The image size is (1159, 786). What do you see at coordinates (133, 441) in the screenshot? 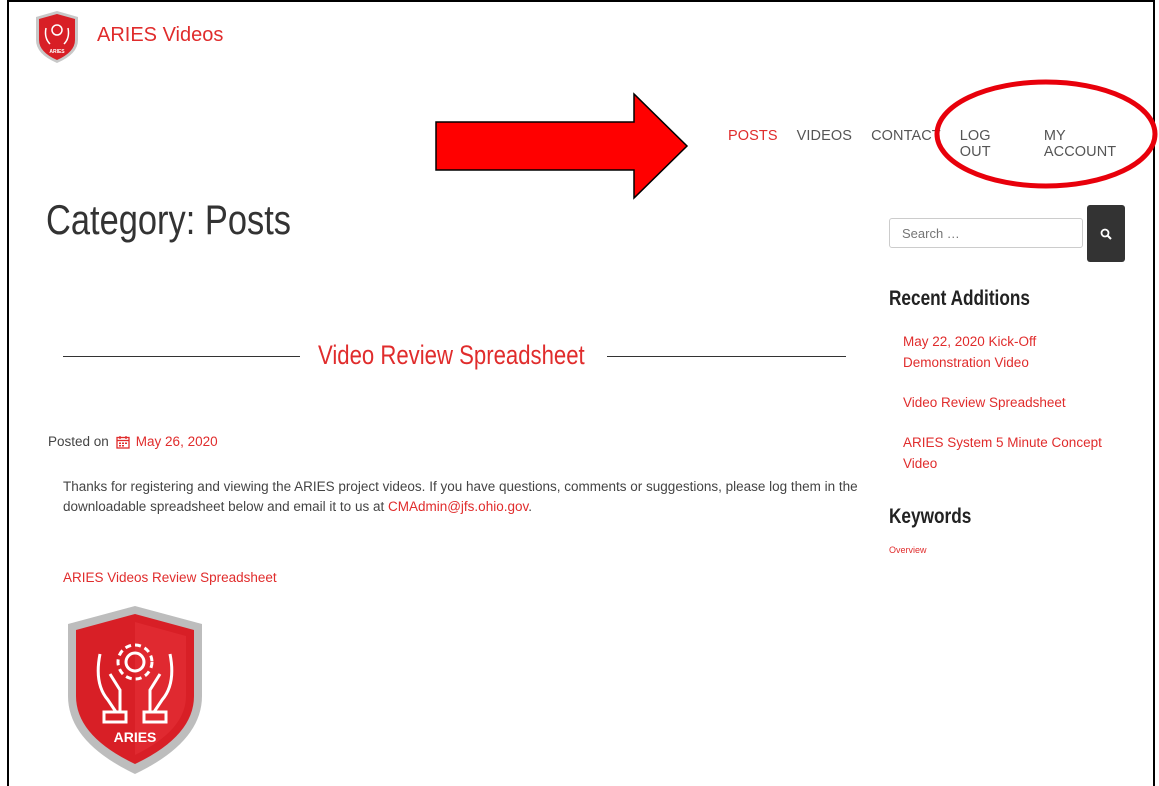
I see `post-meta: Posted on May 26, 2020` at bounding box center [133, 441].